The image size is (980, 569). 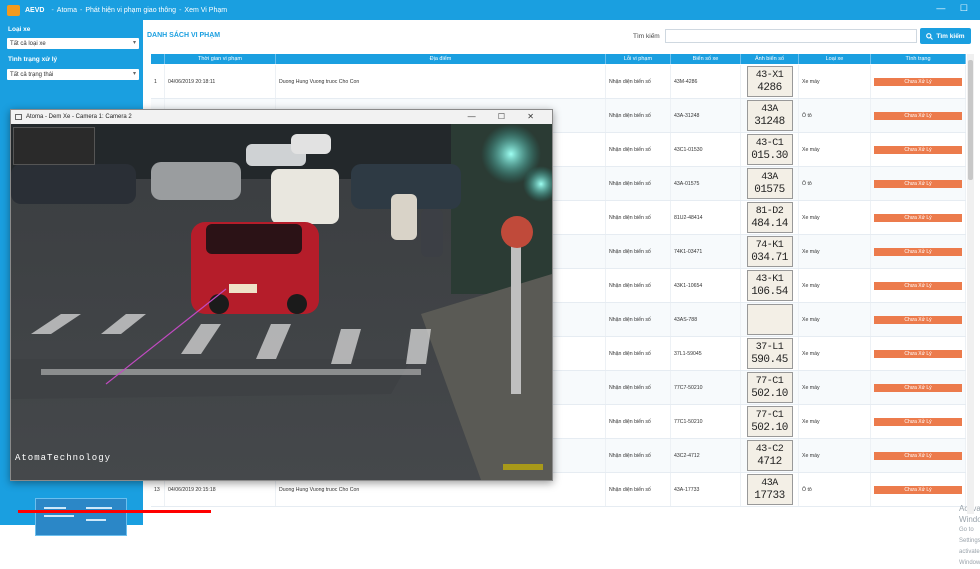 What do you see at coordinates (706, 81) in the screenshot?
I see `cell-plate: 43M-4286` at bounding box center [706, 81].